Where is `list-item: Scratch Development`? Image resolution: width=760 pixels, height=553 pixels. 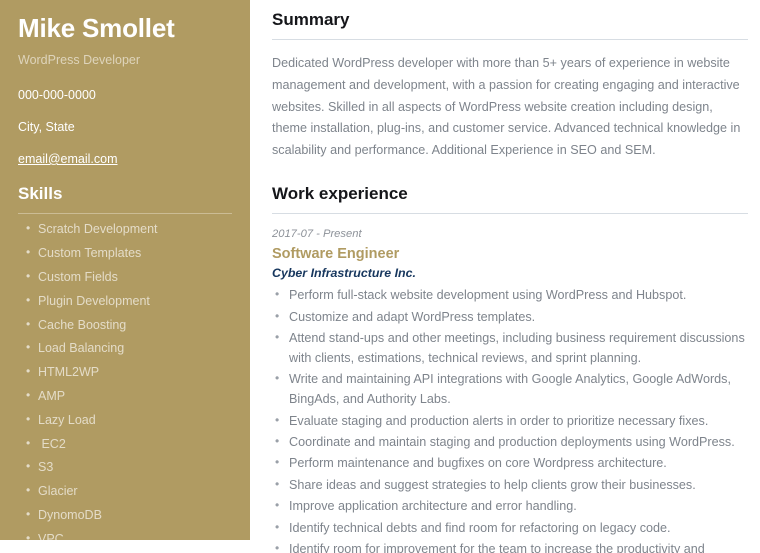
list-item: Scratch Development is located at coordinates (125, 229).